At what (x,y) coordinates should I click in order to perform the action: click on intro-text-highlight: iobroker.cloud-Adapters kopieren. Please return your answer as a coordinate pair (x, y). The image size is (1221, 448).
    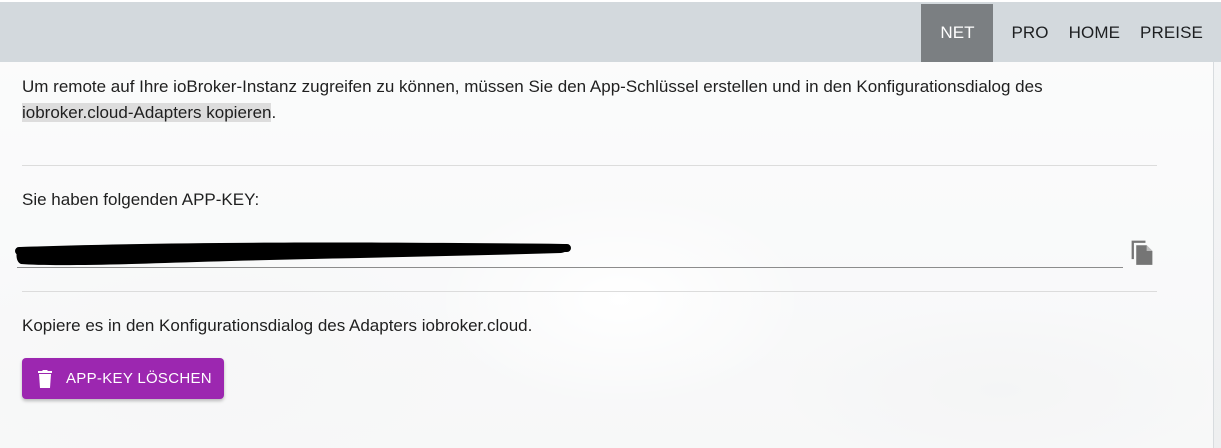
    Looking at the image, I should click on (147, 112).